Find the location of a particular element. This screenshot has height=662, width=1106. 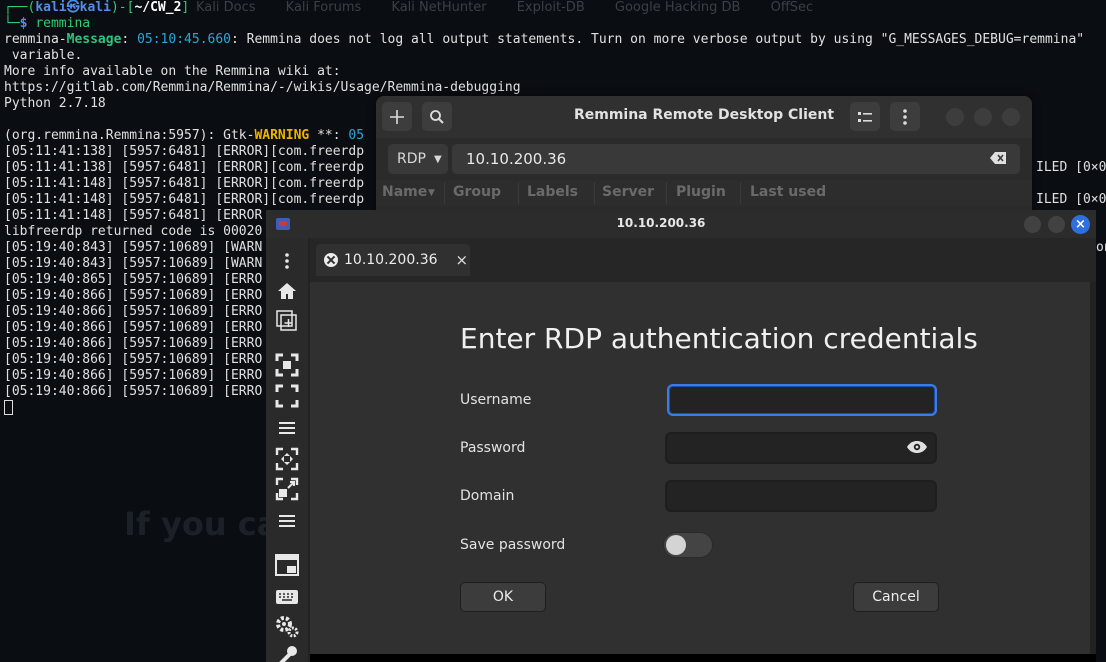

tab-close-icon: × is located at coordinates (462, 260).